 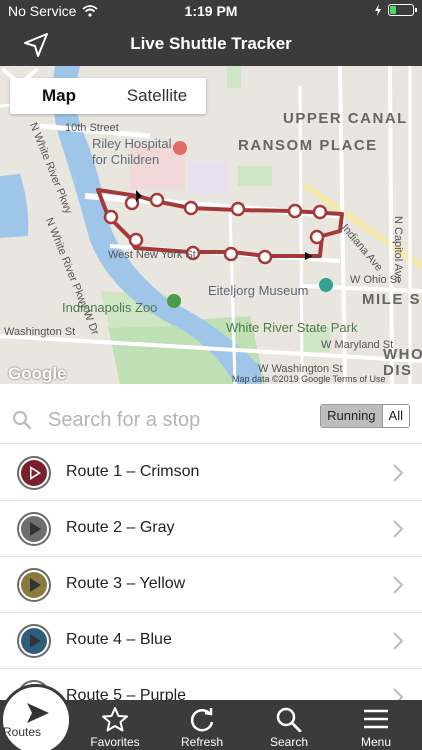 What do you see at coordinates (152, 255) in the screenshot?
I see `map-label-west-new-york: West New York St` at bounding box center [152, 255].